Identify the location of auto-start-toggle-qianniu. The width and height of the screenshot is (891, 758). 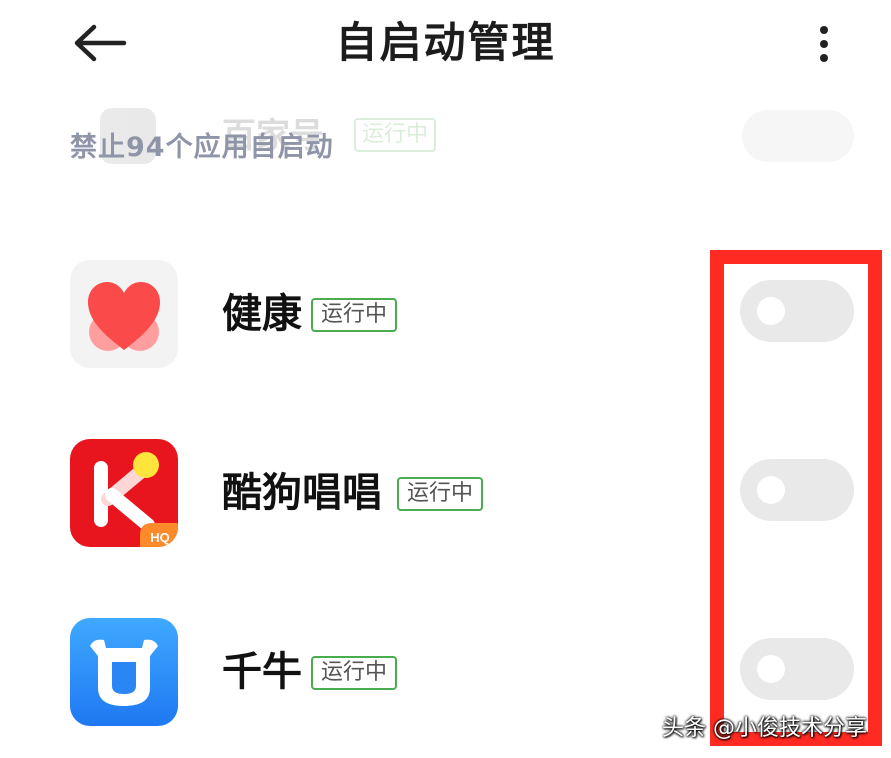
(797, 669).